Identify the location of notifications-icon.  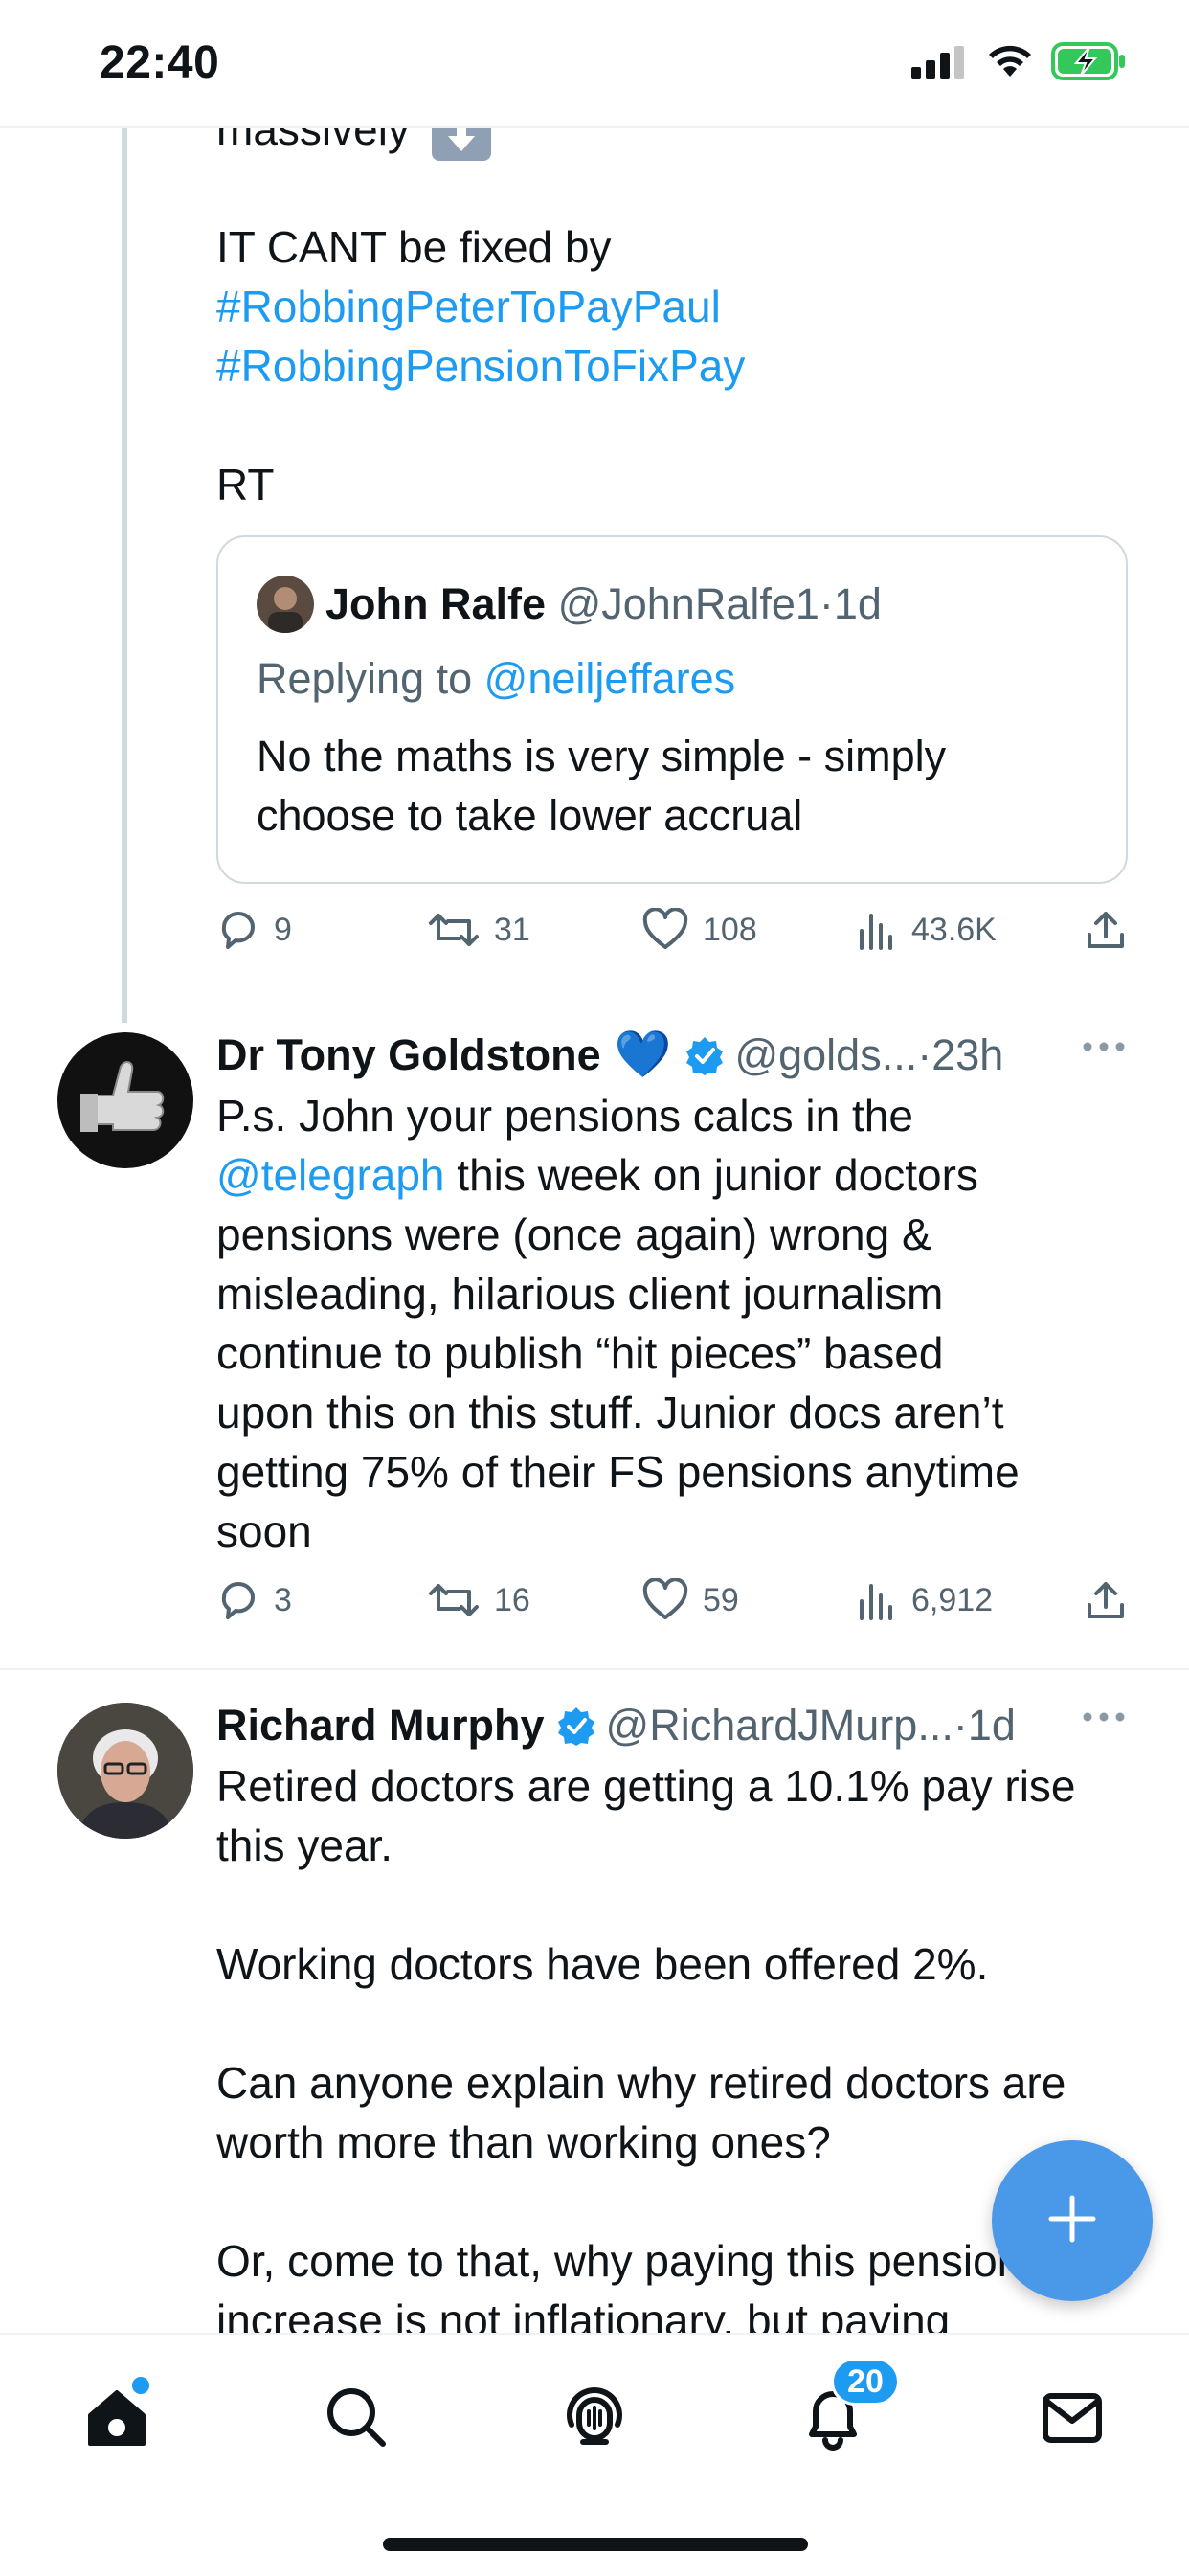
(832, 2423).